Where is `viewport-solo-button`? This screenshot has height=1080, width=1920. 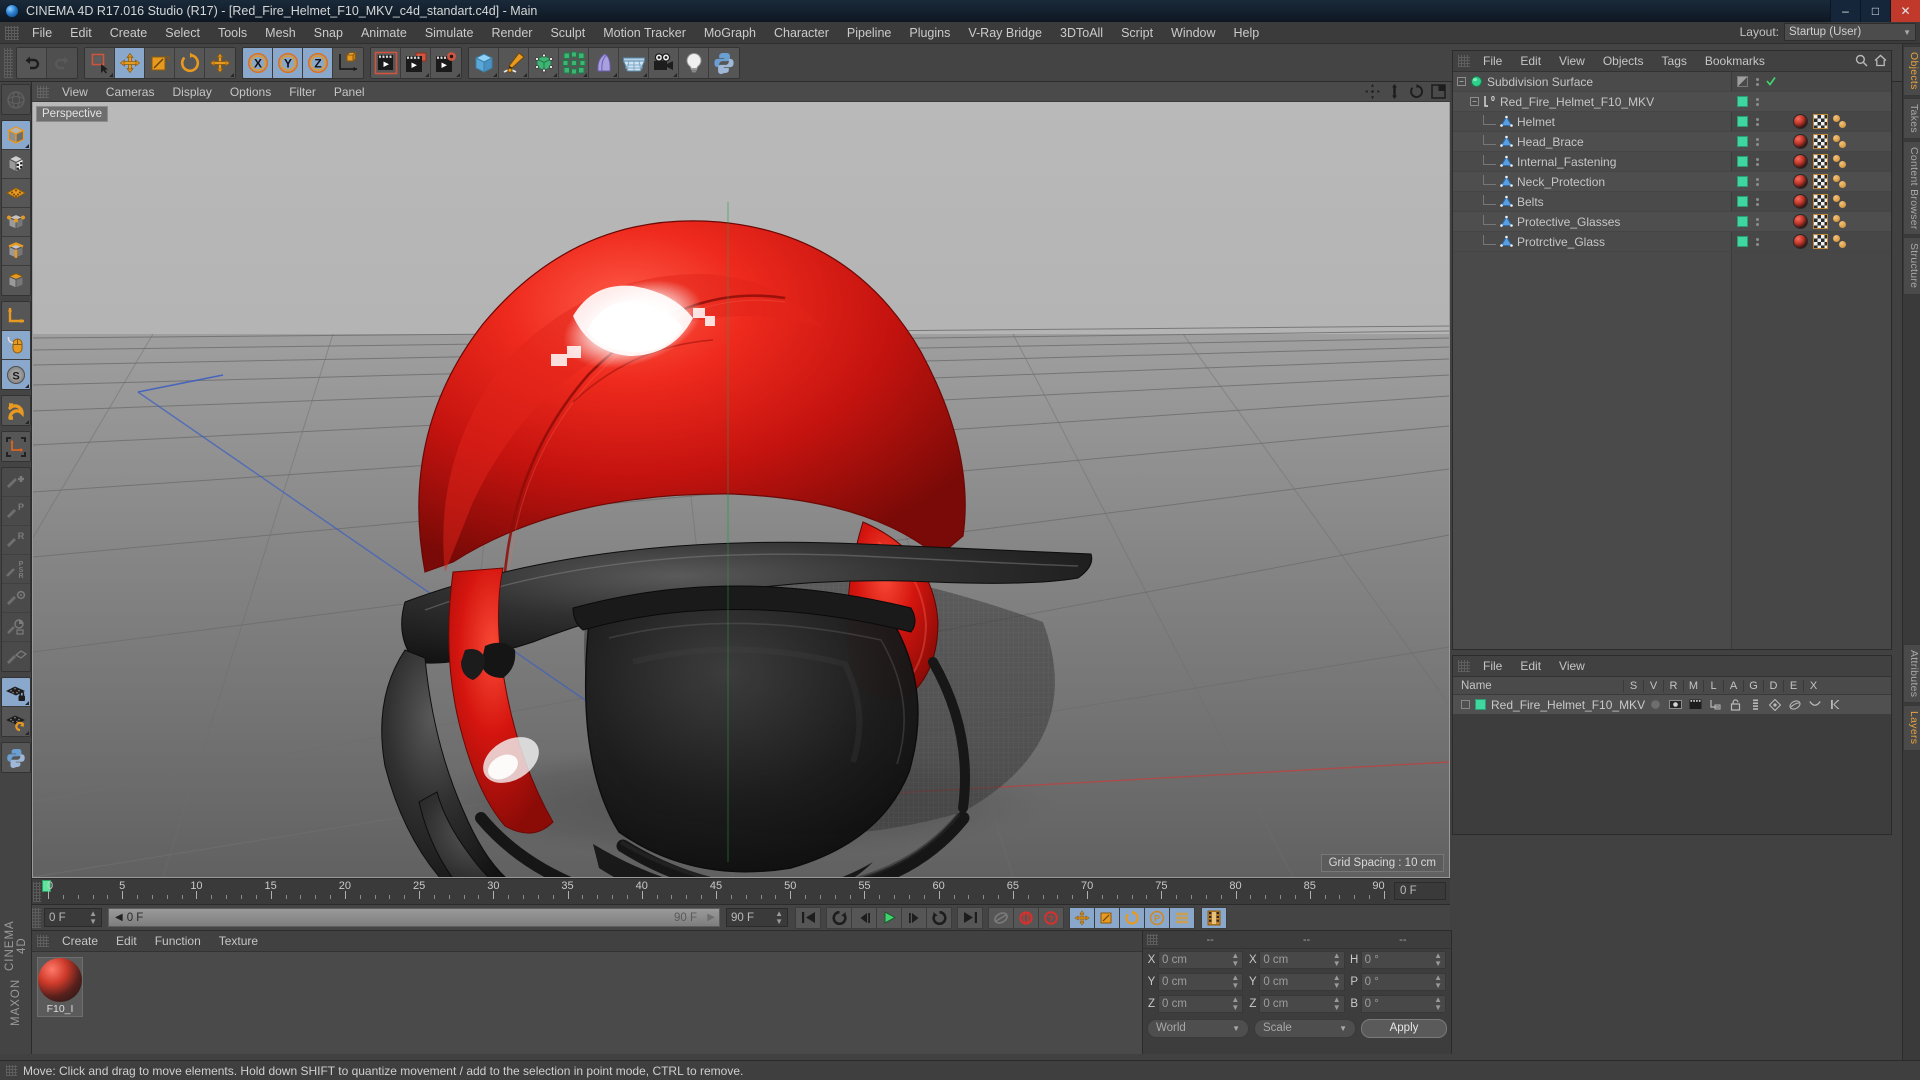
viewport-solo-button is located at coordinates (15, 345).